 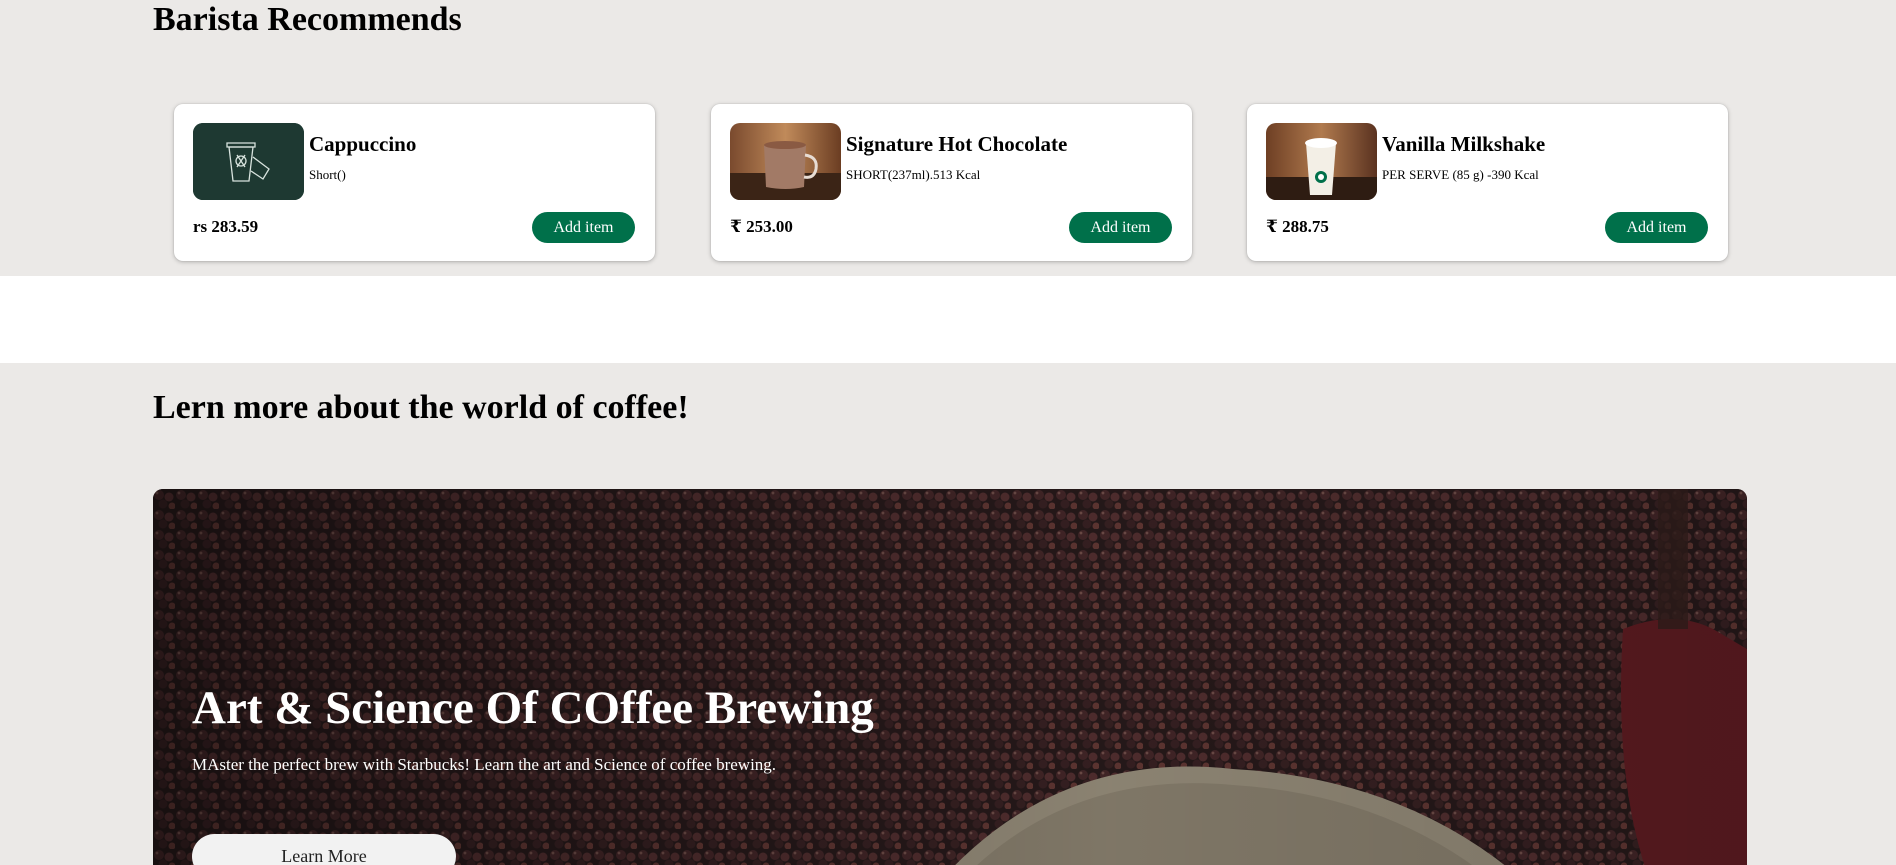 What do you see at coordinates (1464, 144) in the screenshot?
I see `product-name: Vanilla Milkshake` at bounding box center [1464, 144].